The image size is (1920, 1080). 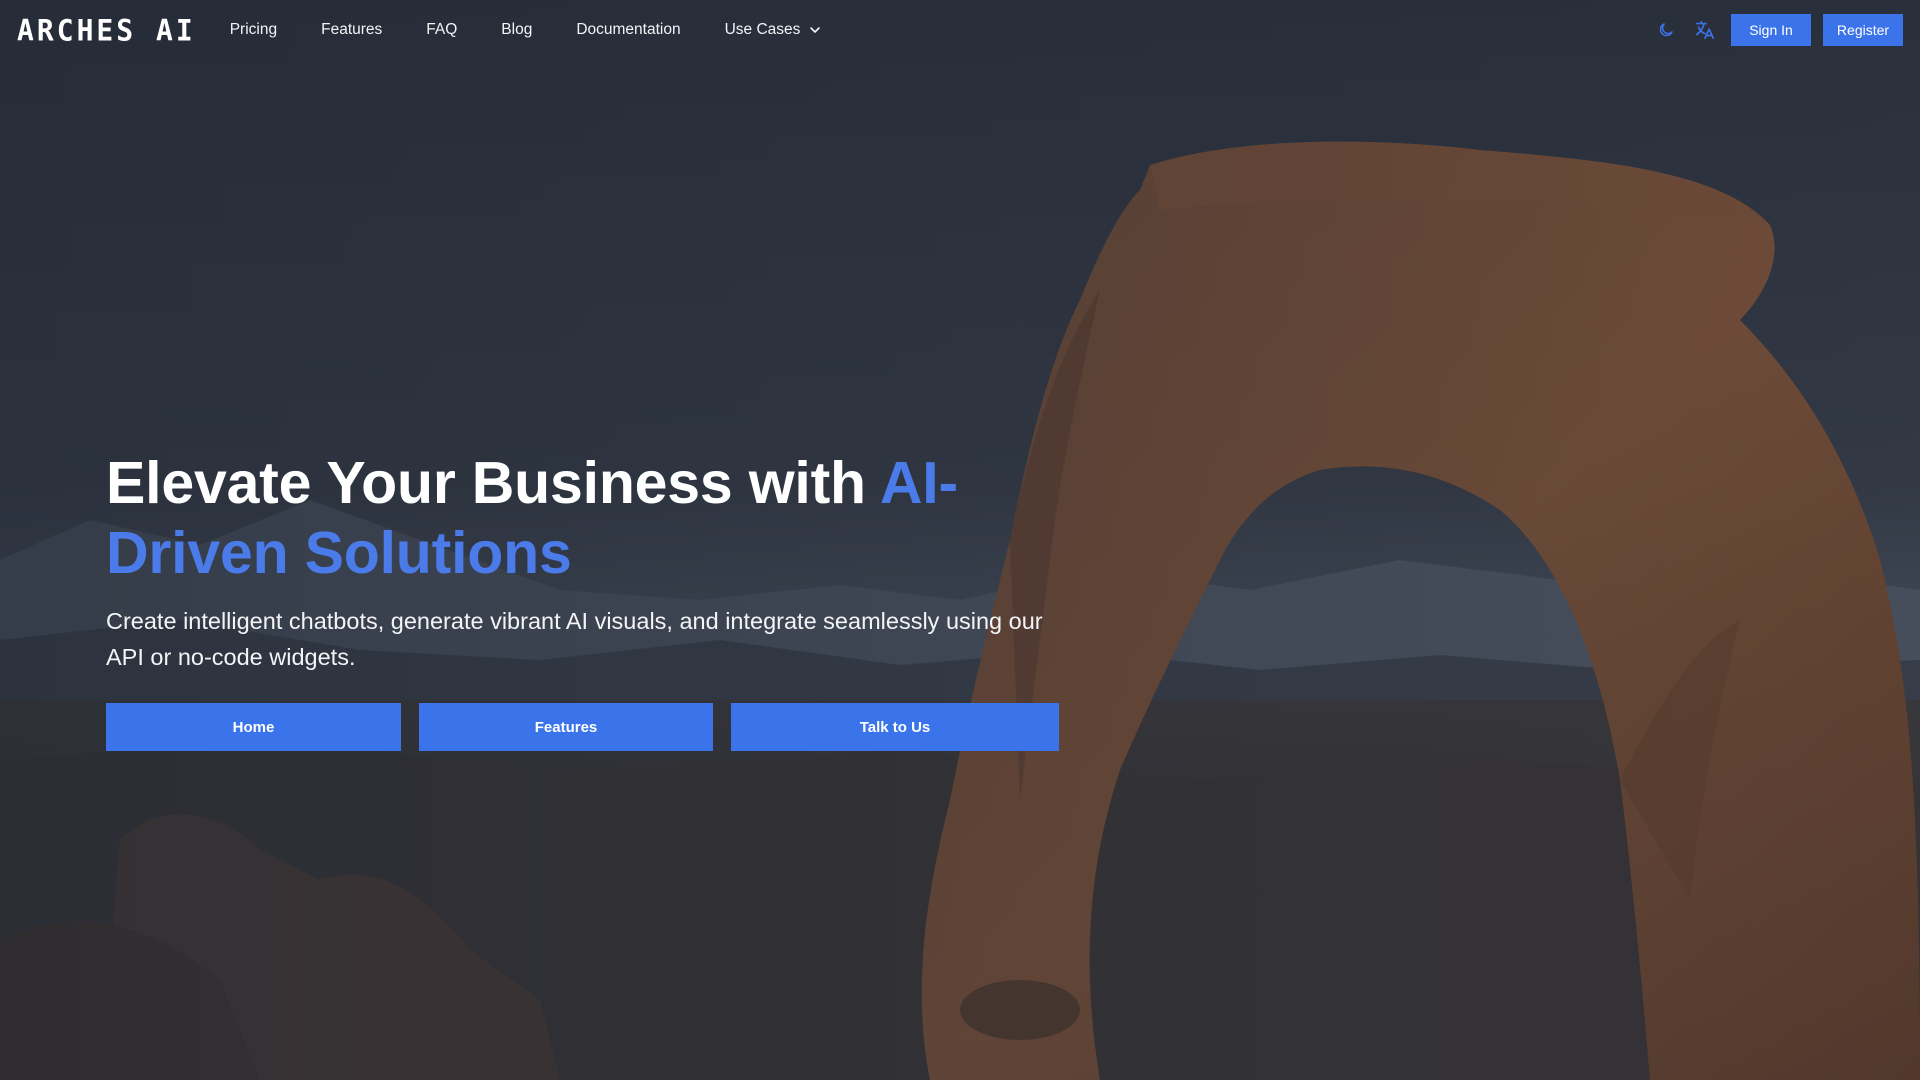 I want to click on nav-link-faq: FAQ, so click(x=441, y=30).